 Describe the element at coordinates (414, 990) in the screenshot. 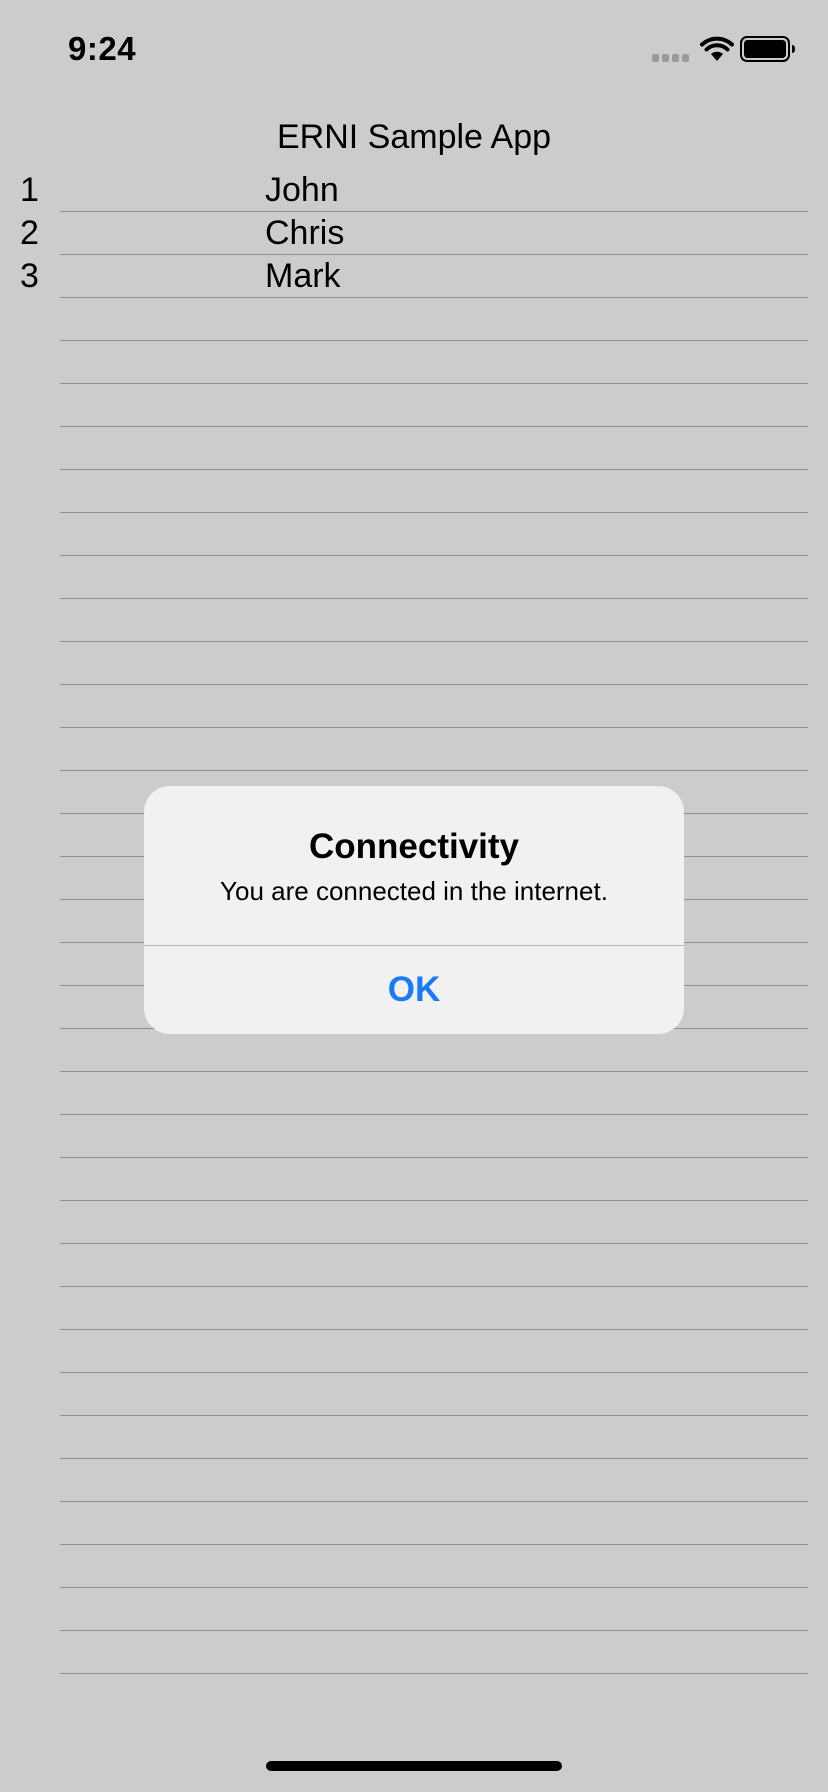

I see `alert-ok-button: OK` at that location.